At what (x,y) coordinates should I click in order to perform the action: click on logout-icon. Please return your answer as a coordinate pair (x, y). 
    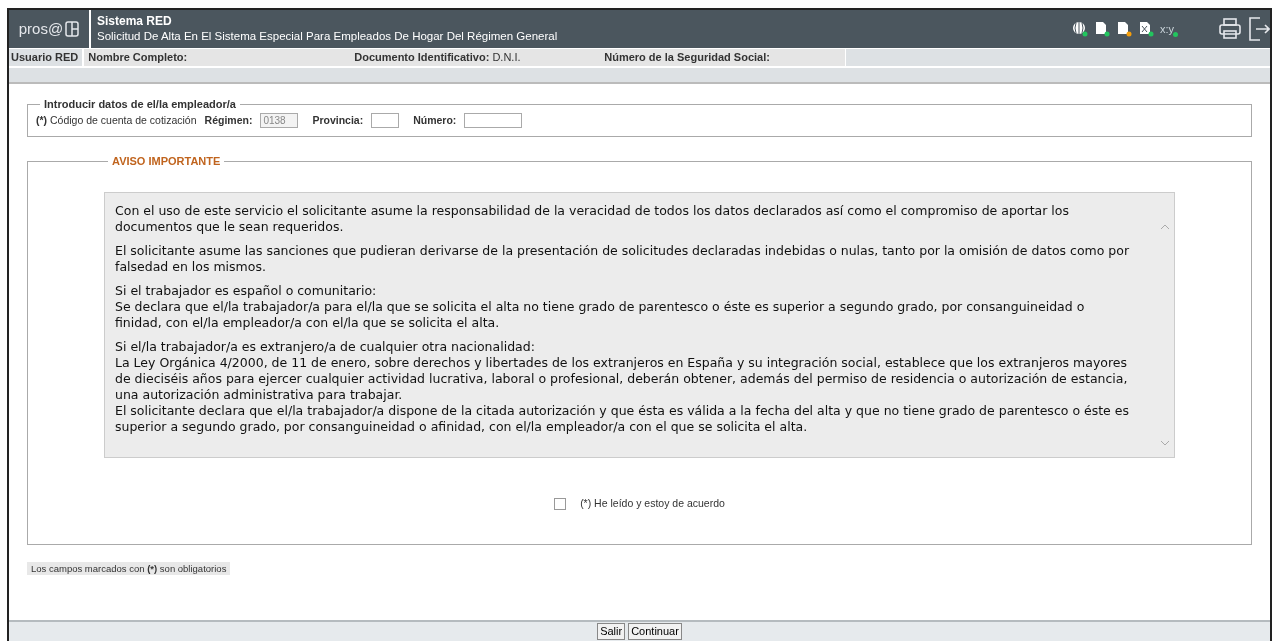
    Looking at the image, I should click on (1259, 29).